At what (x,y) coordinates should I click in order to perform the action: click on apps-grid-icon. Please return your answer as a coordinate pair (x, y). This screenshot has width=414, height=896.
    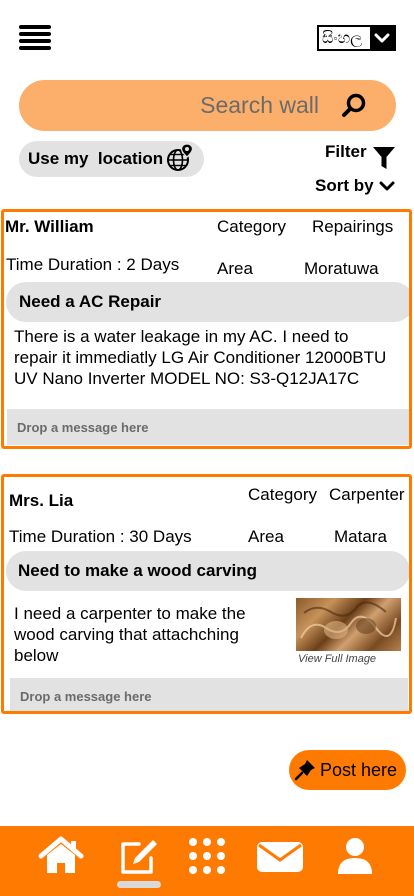
    Looking at the image, I should click on (207, 856).